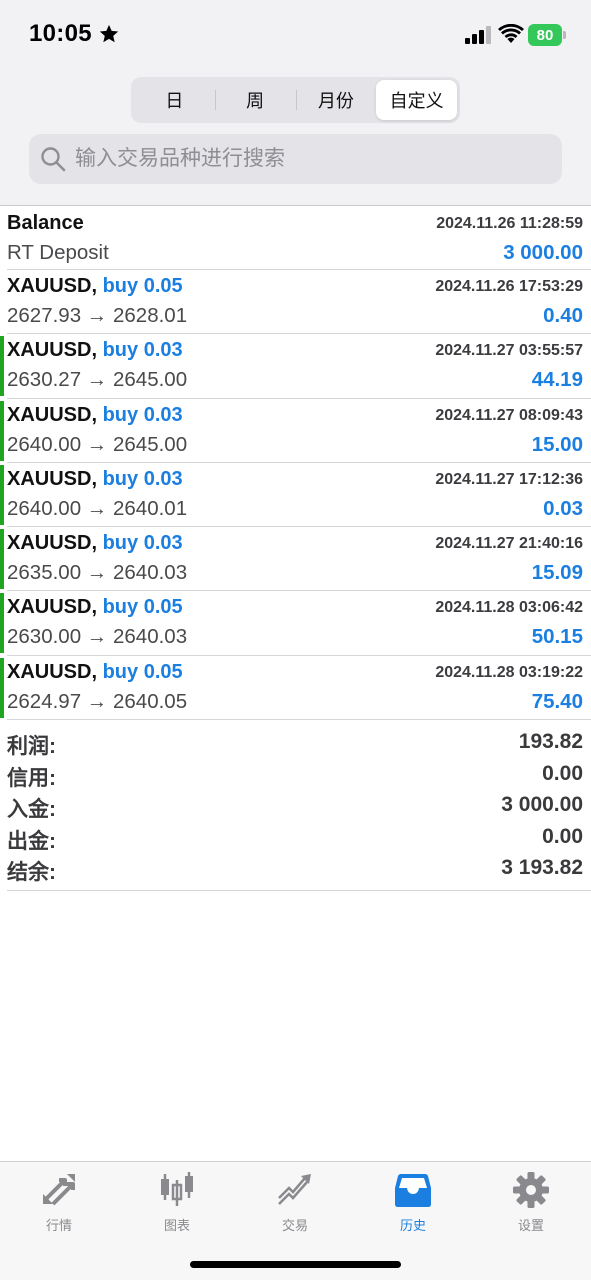 This screenshot has height=1280, width=591. I want to click on trade-profit: 15.09, so click(557, 573).